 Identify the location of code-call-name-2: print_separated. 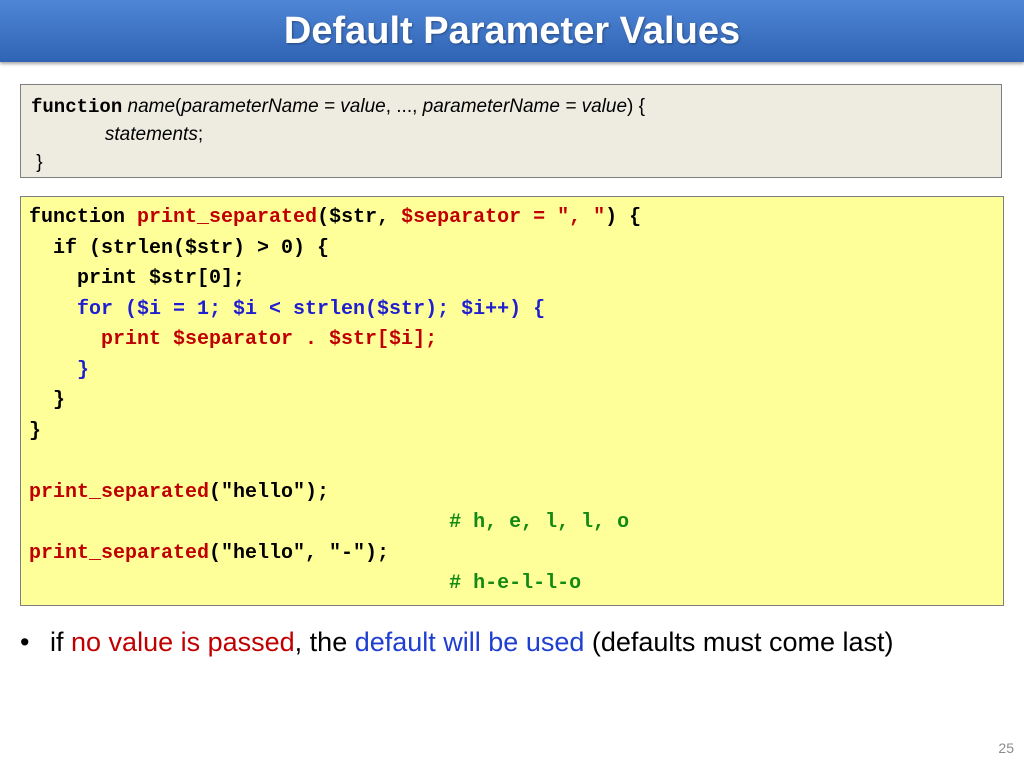
(119, 553).